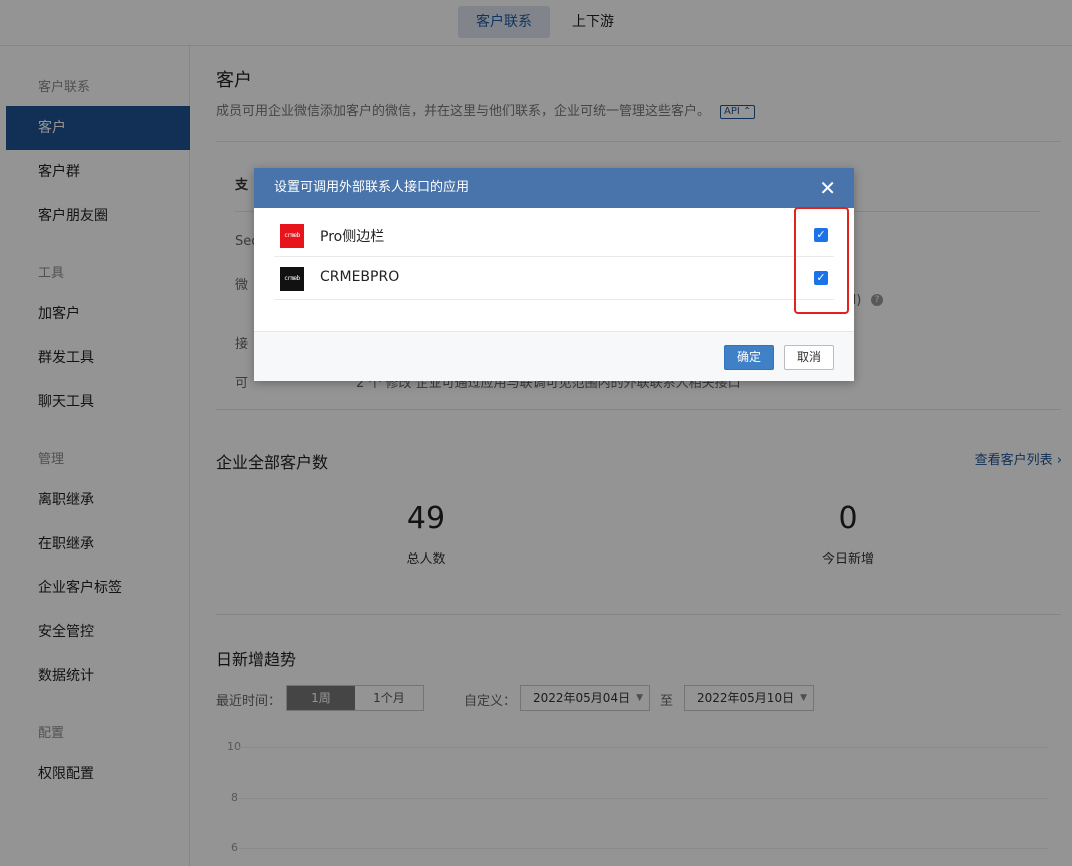 Image resolution: width=1072 pixels, height=866 pixels. What do you see at coordinates (554, 278) in the screenshot?
I see `list-item: crmeb CRMEBPRO ✓` at bounding box center [554, 278].